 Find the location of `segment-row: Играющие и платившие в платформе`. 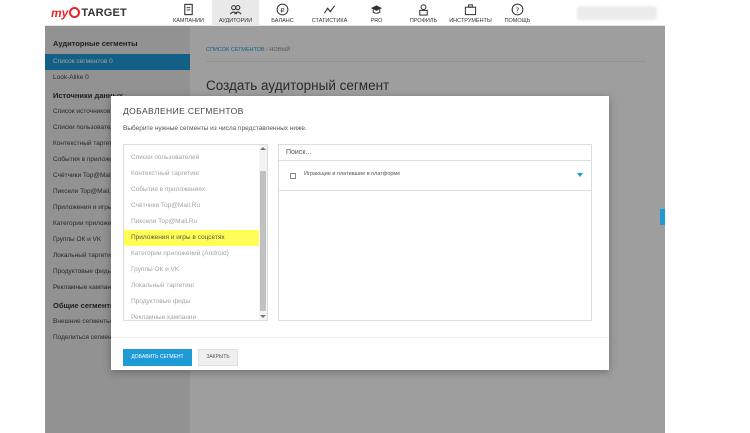

segment-row: Играющие и платившие в платформе is located at coordinates (435, 176).